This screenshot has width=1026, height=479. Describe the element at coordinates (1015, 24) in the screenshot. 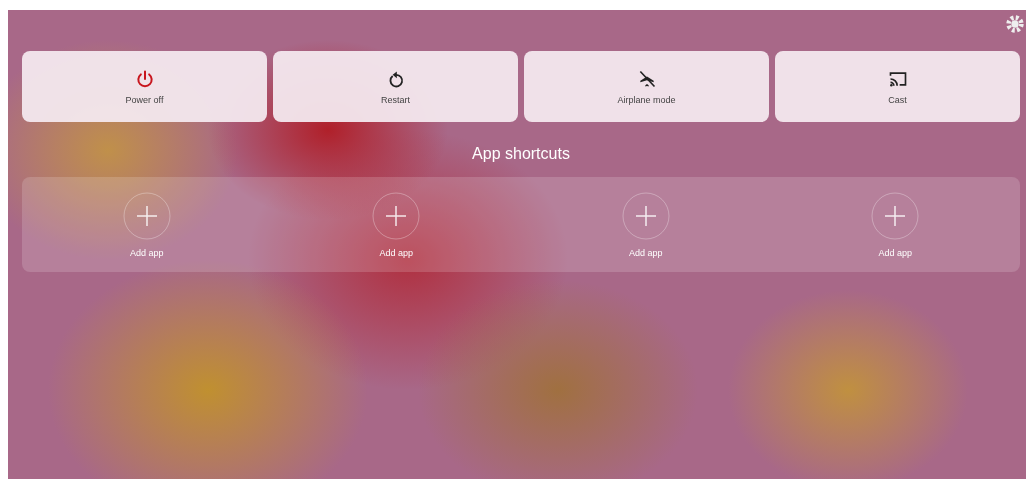

I see `settings-icon` at that location.